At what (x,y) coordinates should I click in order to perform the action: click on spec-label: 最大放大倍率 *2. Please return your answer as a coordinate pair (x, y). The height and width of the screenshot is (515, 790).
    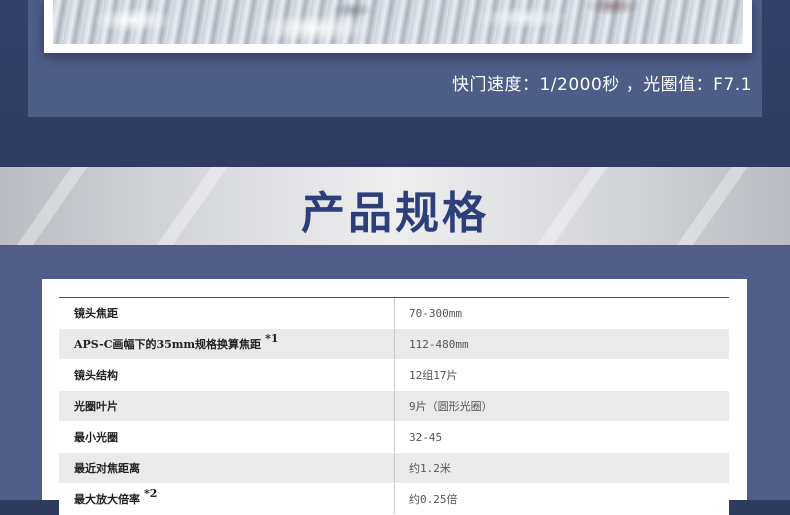
    Looking at the image, I should click on (227, 499).